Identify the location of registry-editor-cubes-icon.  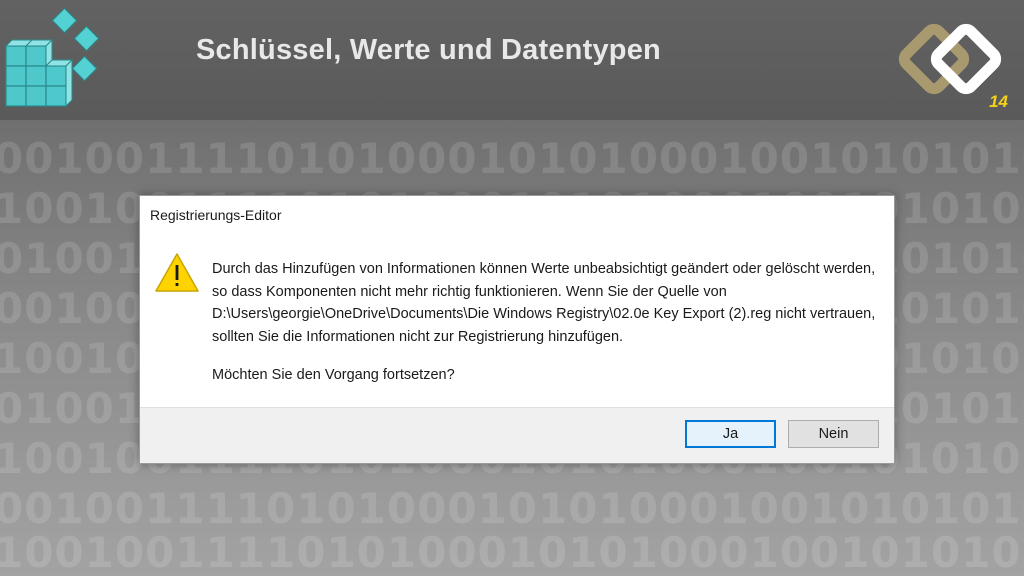
(52, 57).